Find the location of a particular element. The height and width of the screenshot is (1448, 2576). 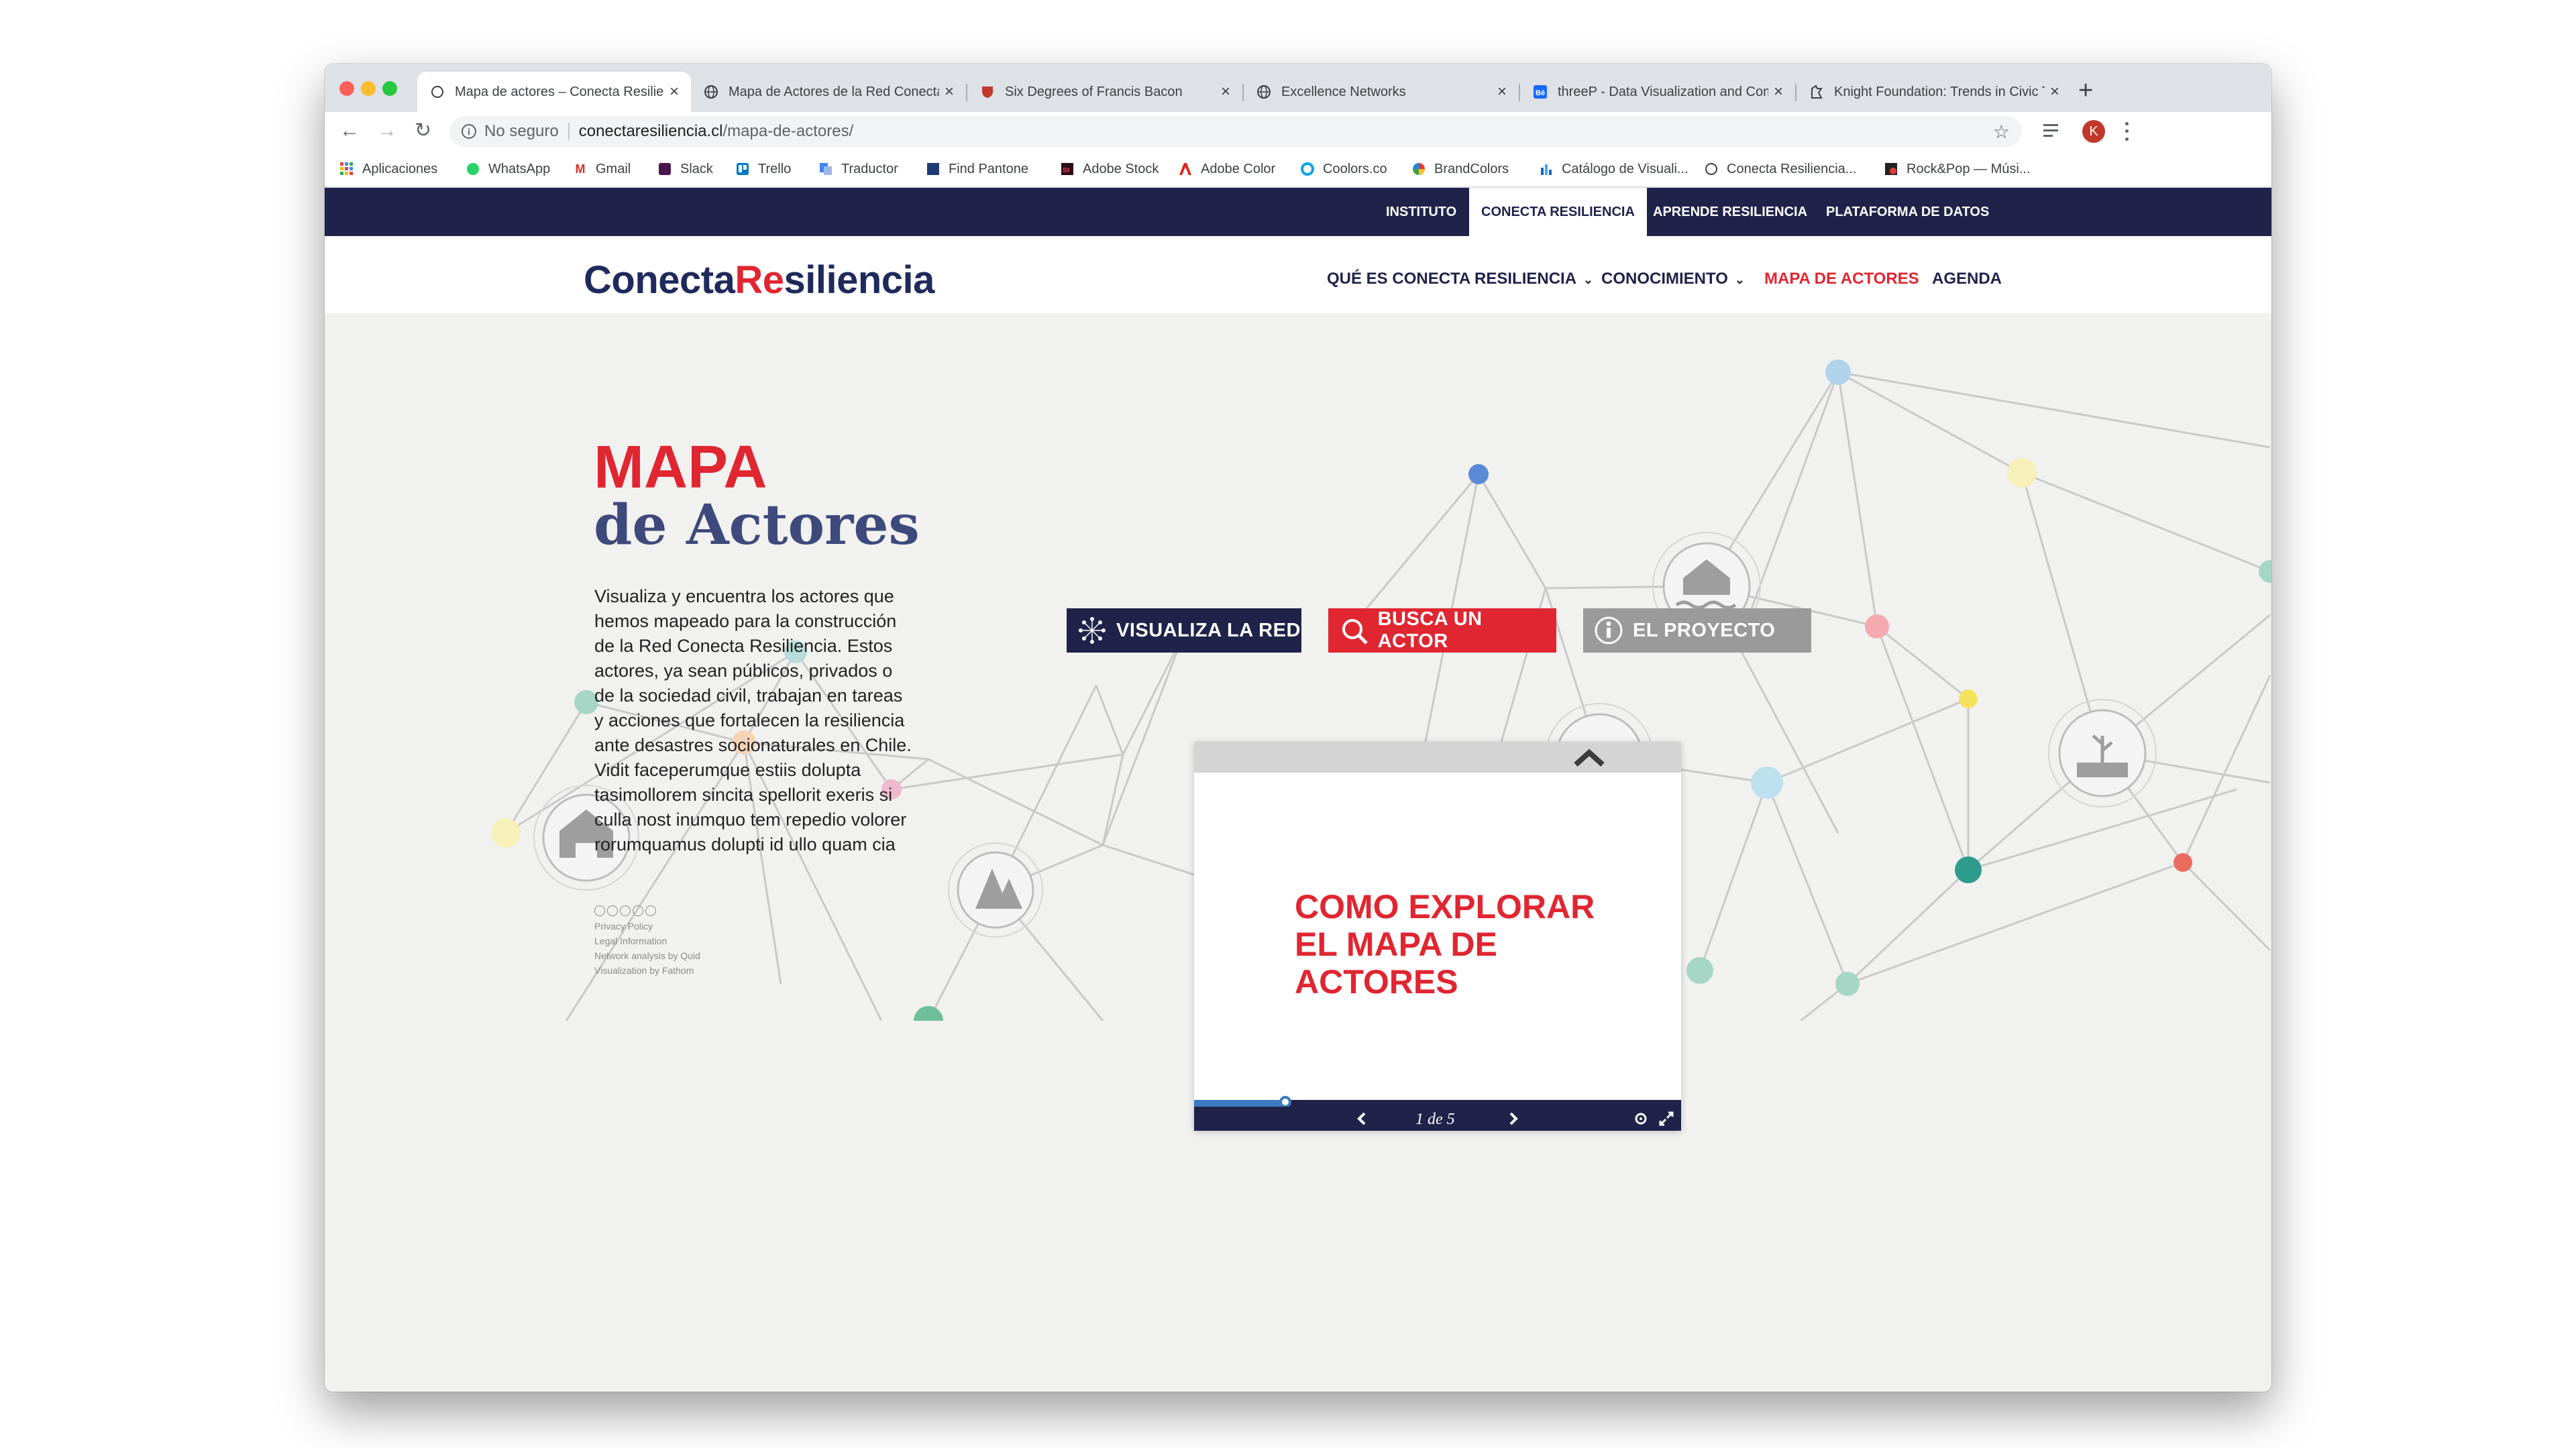

star-icon: ☆ is located at coordinates (2001, 132).